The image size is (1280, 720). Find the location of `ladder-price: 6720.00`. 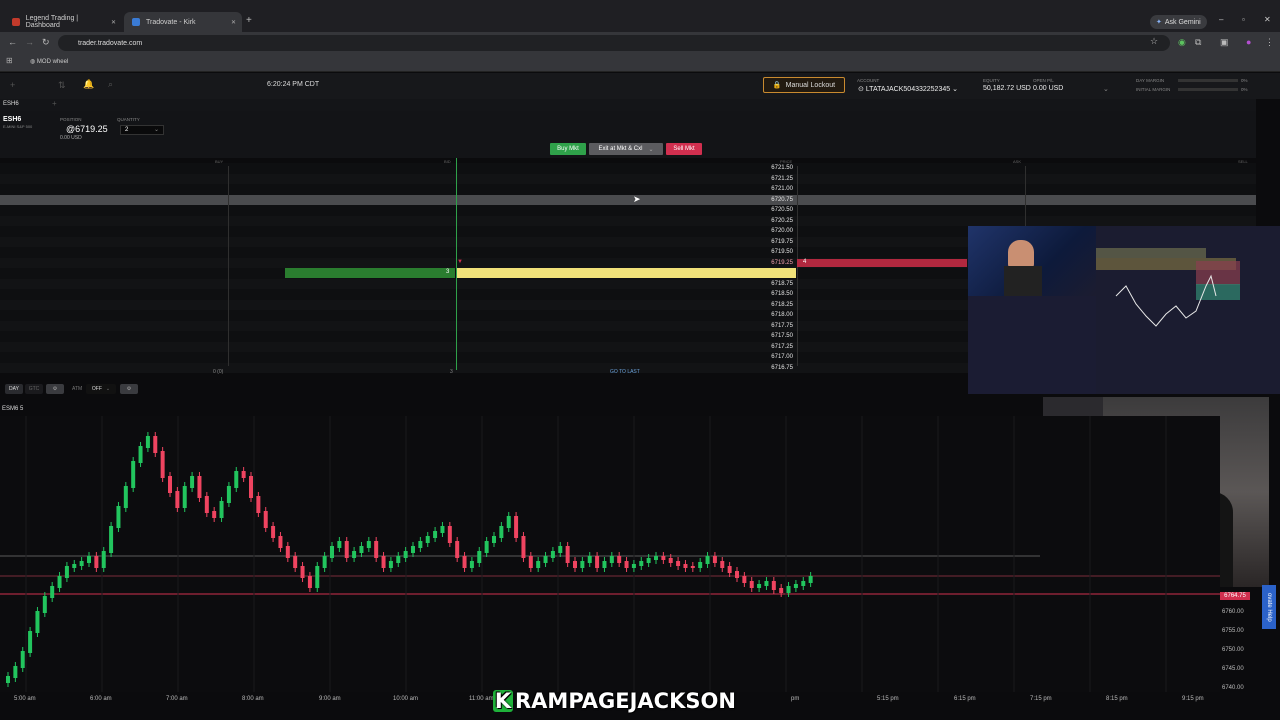

ladder-price: 6720.00 is located at coordinates (782, 231).